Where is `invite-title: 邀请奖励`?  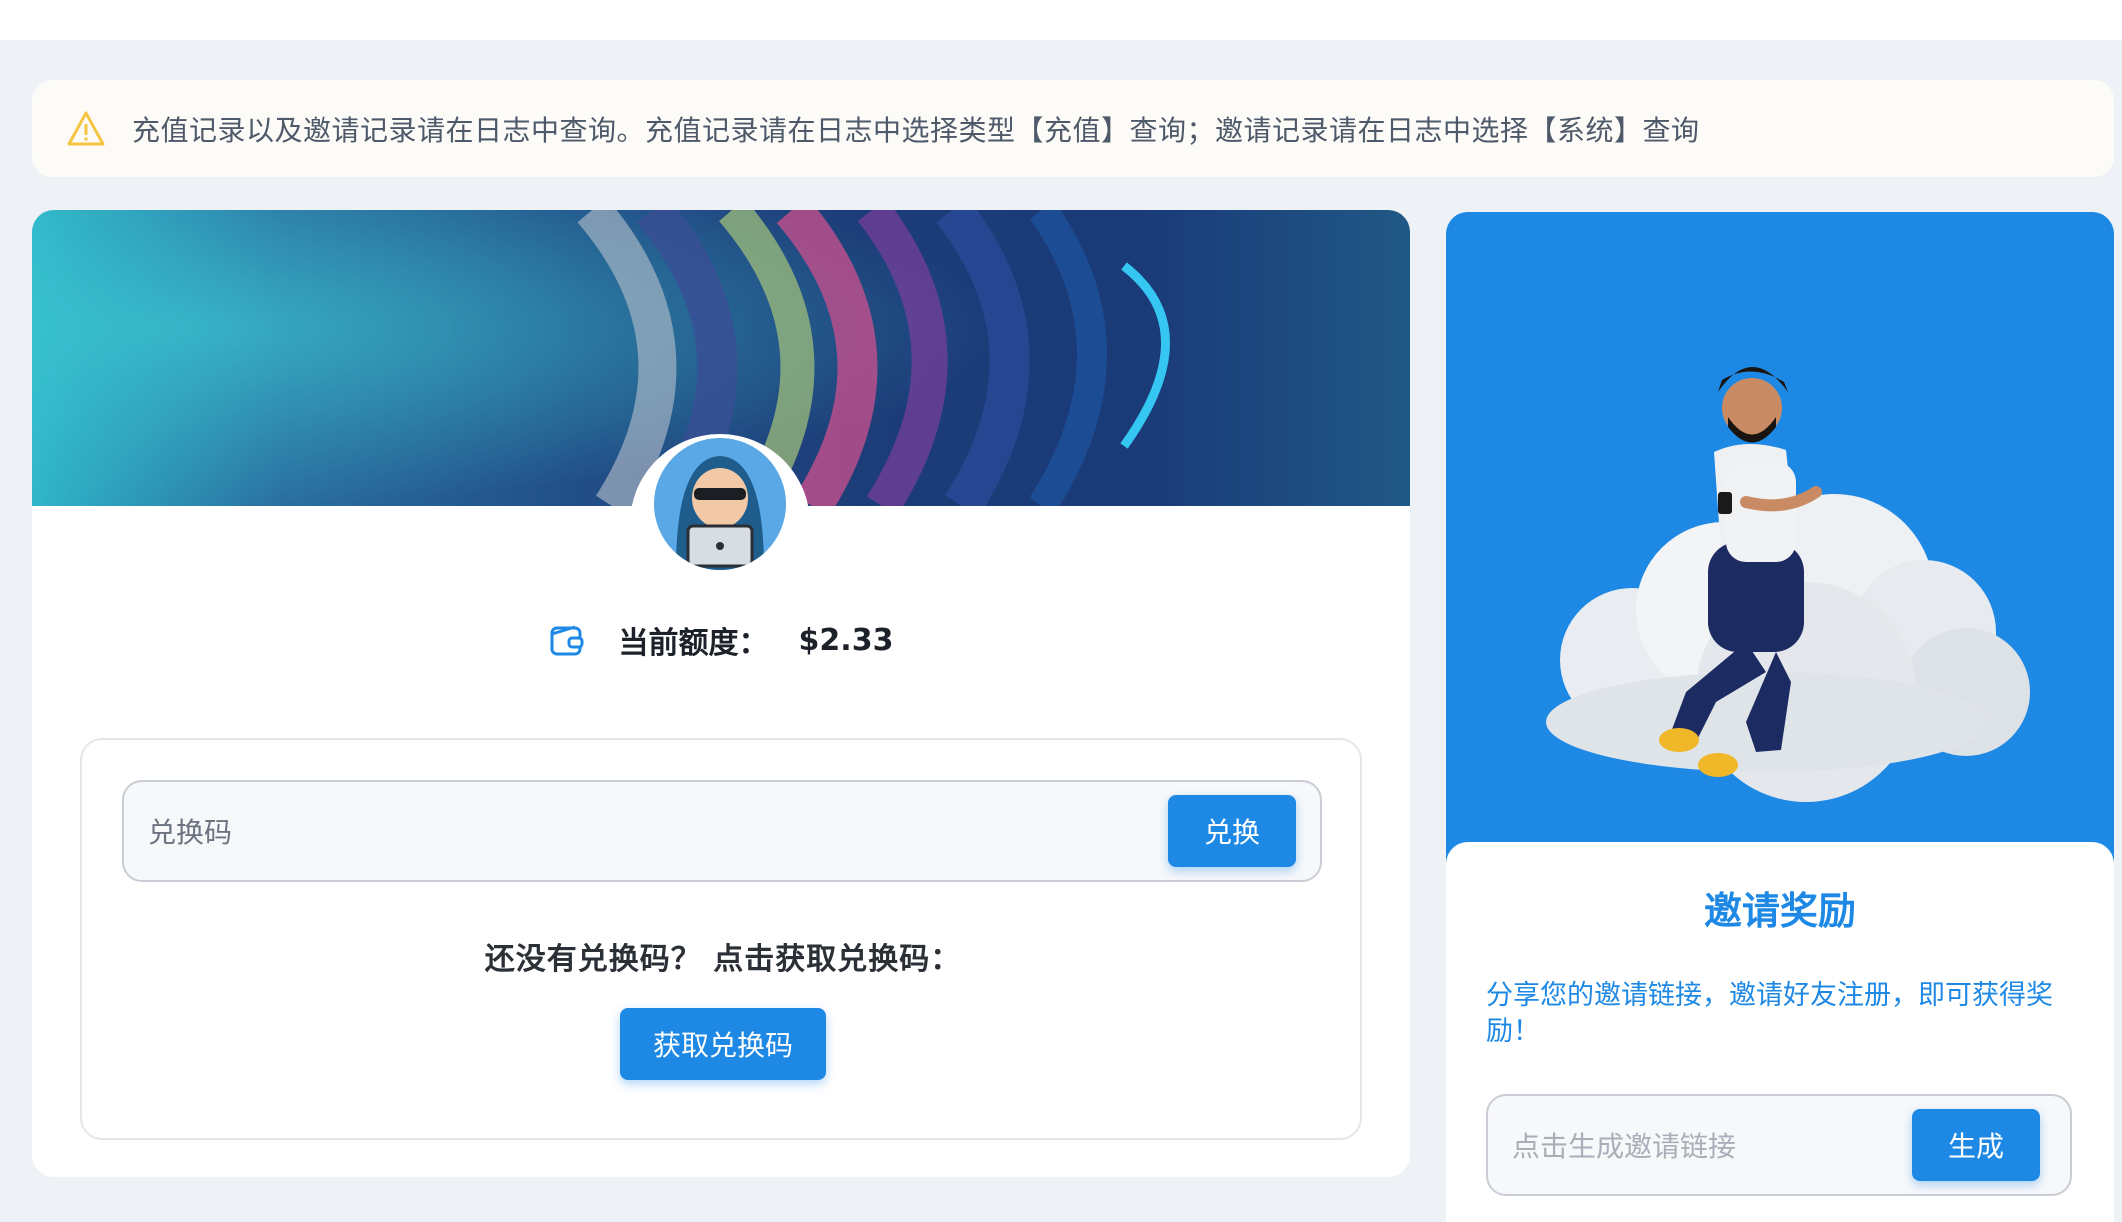
invite-title: 邀请奖励 is located at coordinates (1779, 911).